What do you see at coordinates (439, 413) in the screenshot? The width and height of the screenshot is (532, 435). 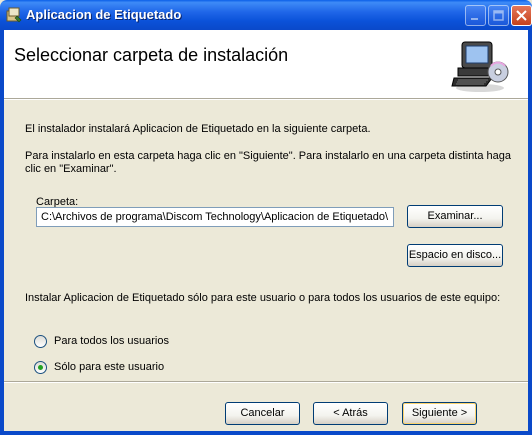 I see `next-button: Siguiente >` at bounding box center [439, 413].